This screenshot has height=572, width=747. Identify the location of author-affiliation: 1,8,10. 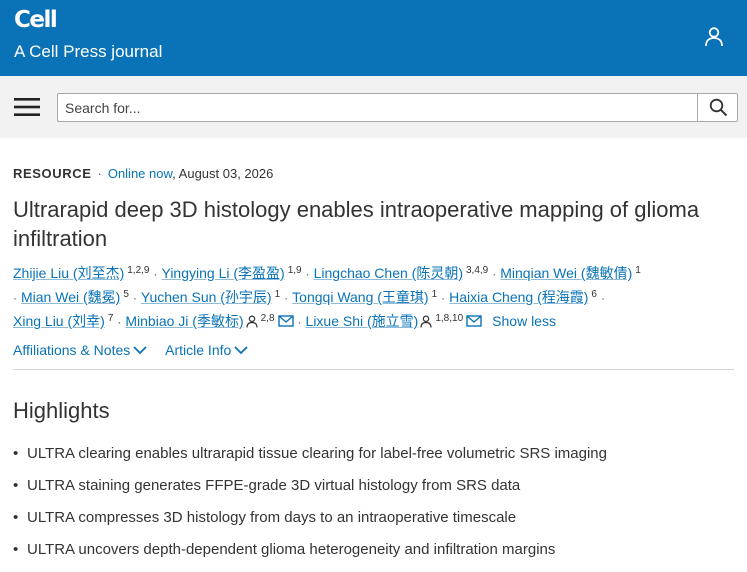
(449, 318).